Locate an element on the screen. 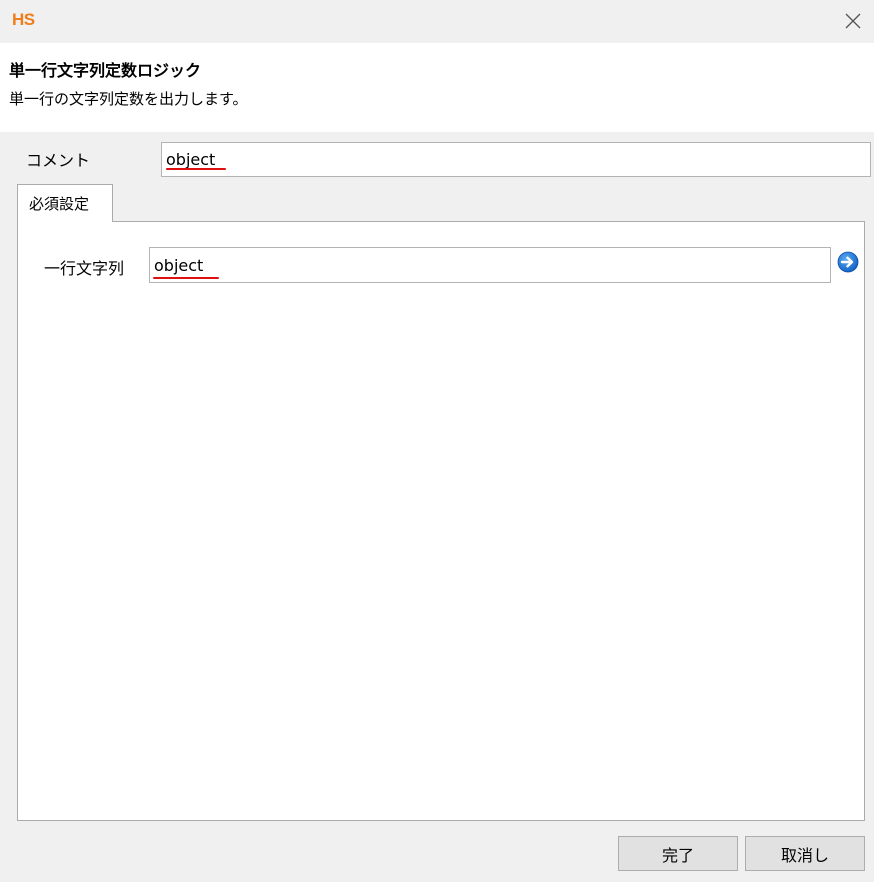 This screenshot has width=874, height=882. title-bar: HS is located at coordinates (437, 21).